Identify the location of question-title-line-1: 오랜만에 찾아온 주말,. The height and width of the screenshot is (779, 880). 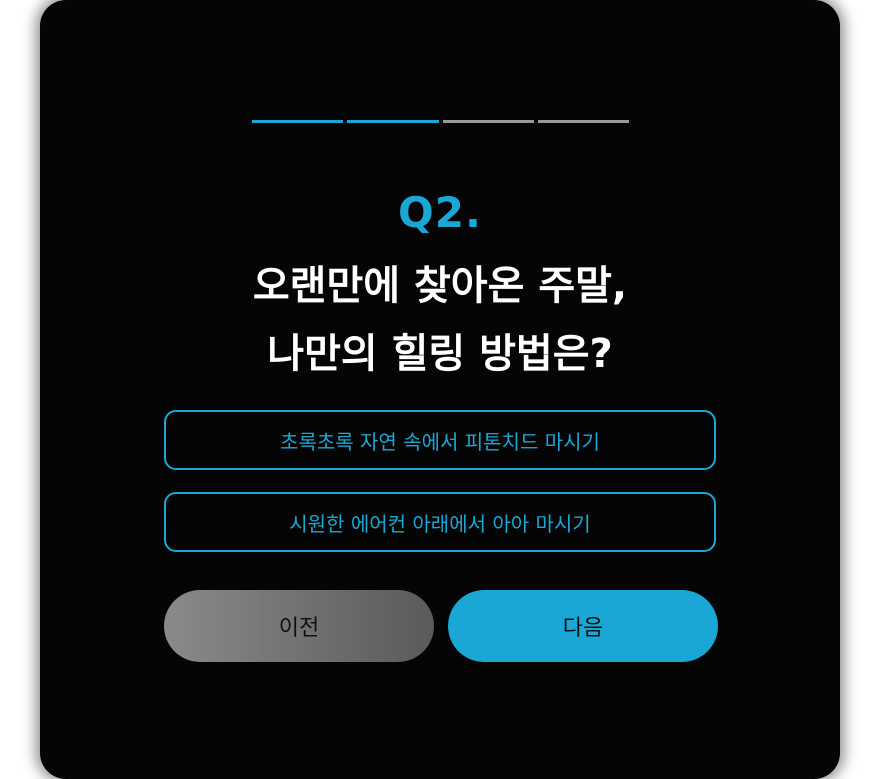
(440, 286).